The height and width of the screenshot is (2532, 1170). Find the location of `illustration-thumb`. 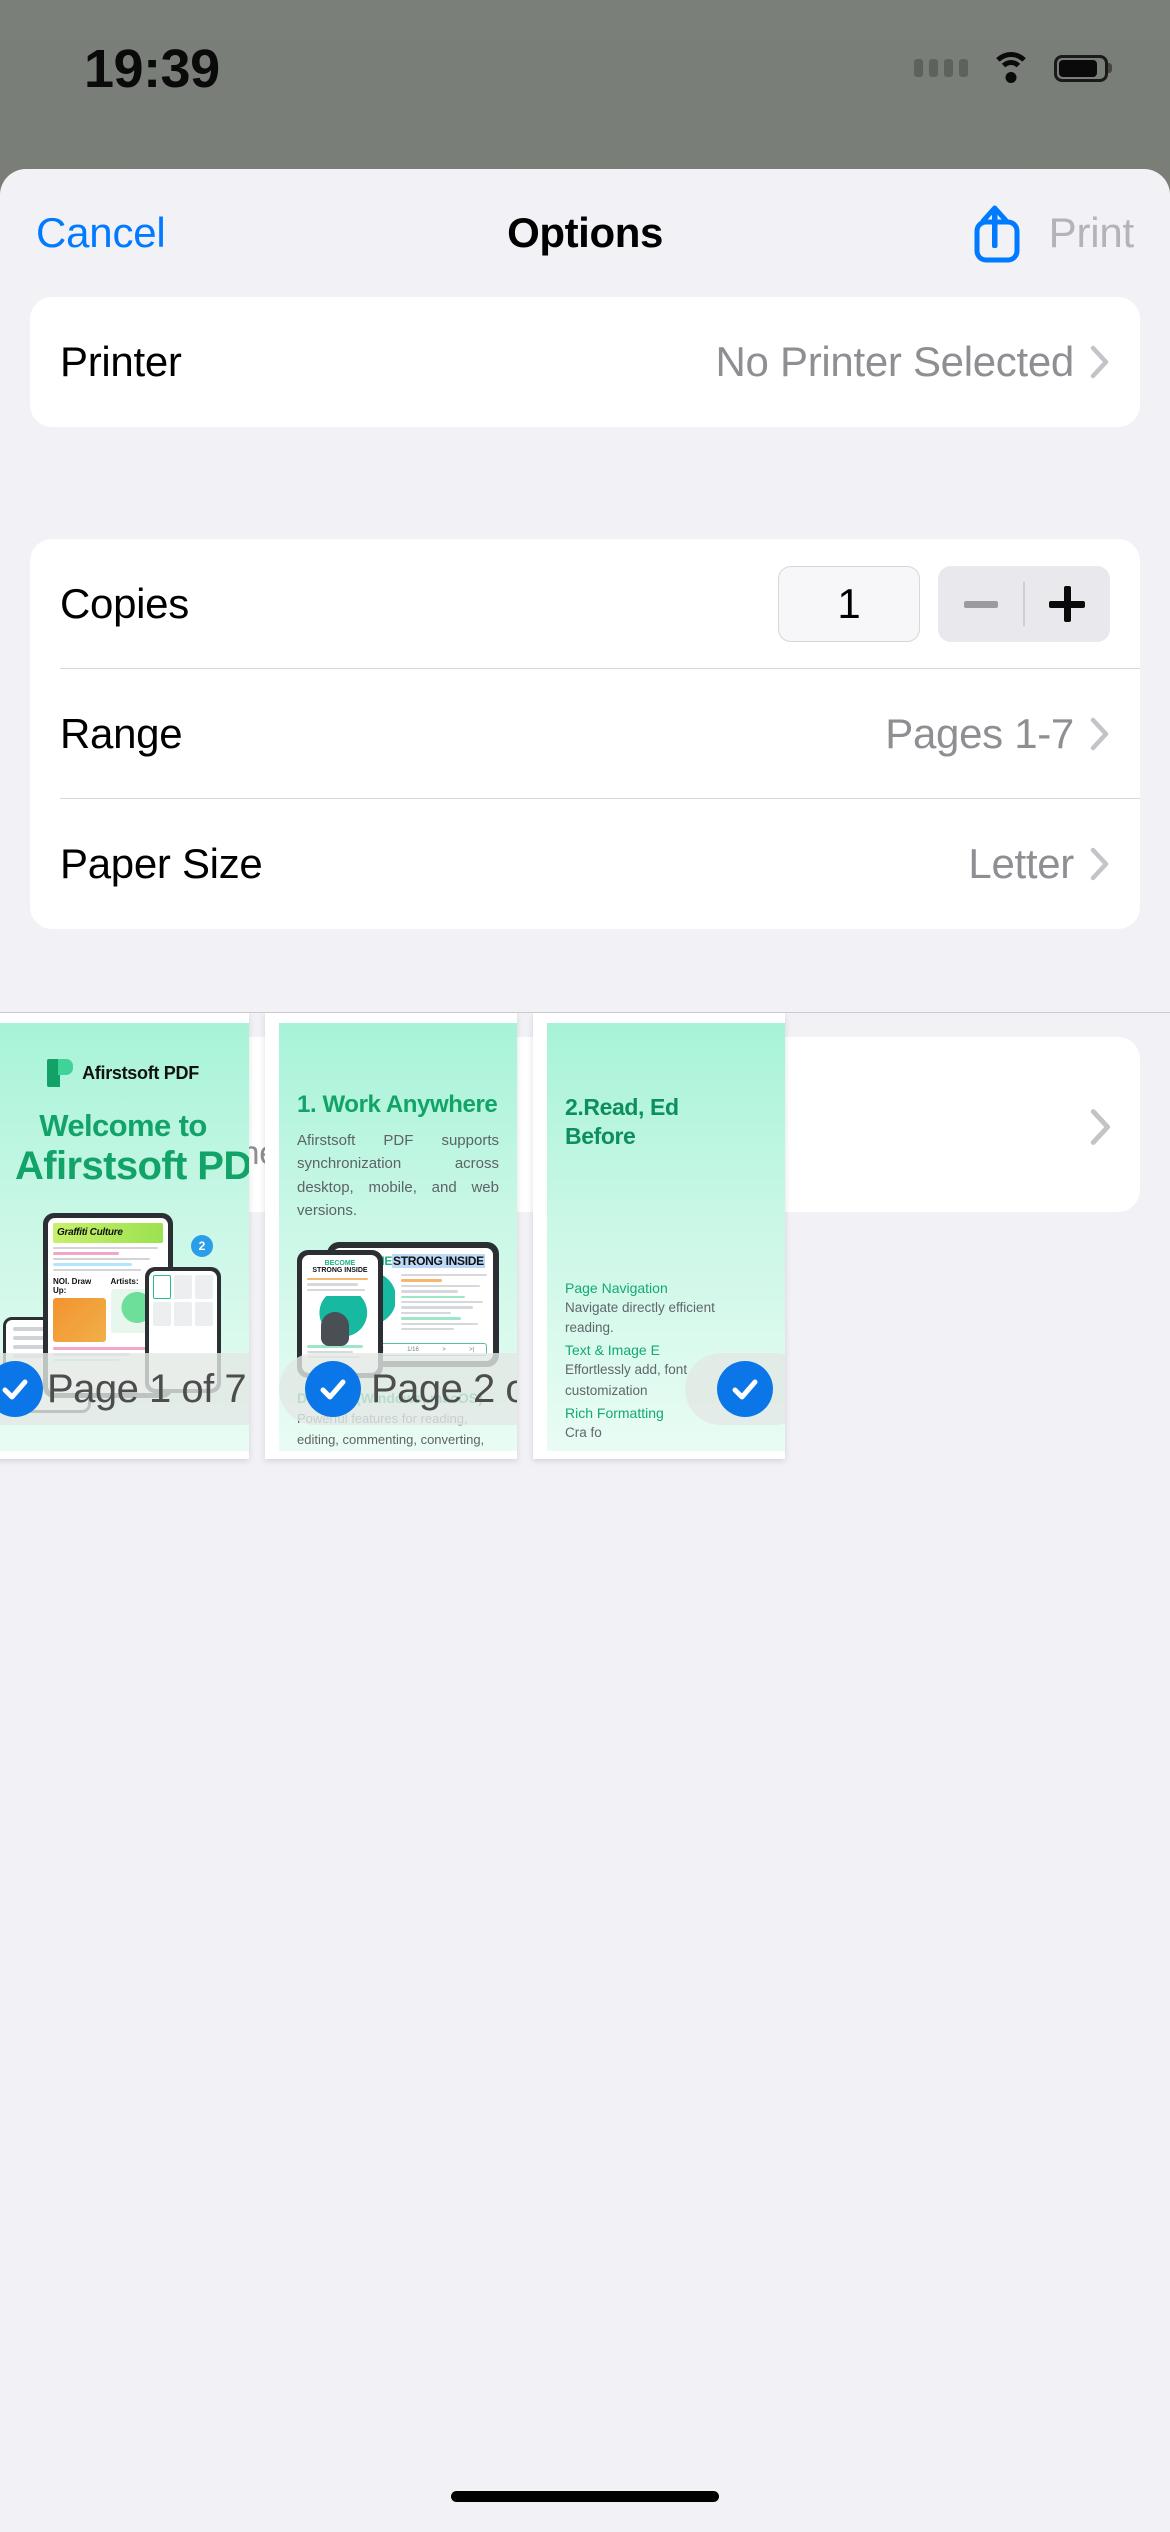

illustration-thumb is located at coordinates (79, 1320).